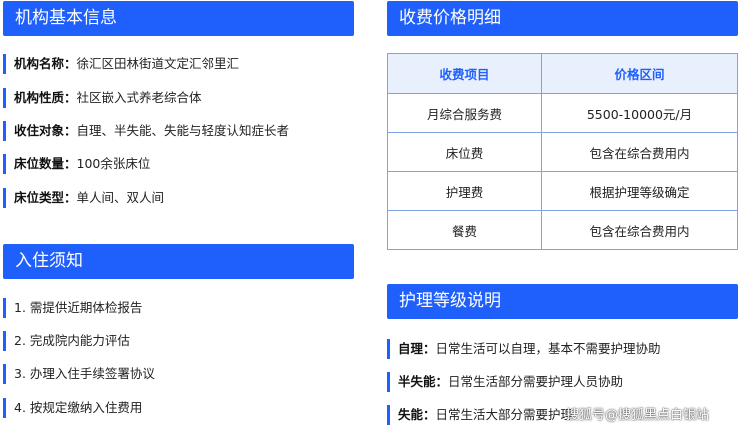  I want to click on info-row-target: 收住对象：自理、半失能、失能与轻度认知症长者, so click(146, 131).